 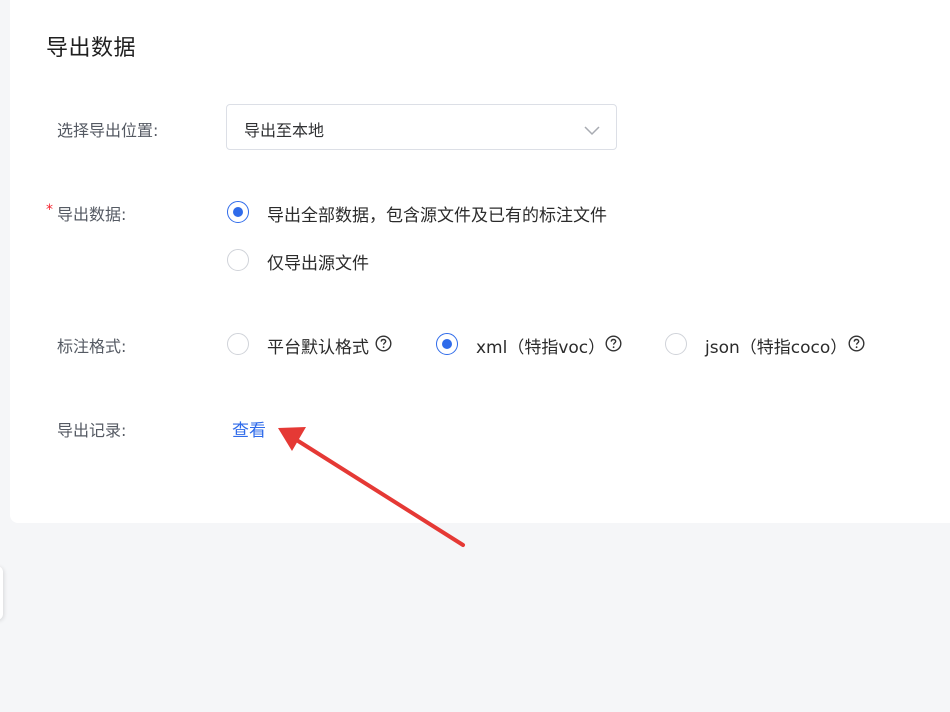 What do you see at coordinates (92, 214) in the screenshot?
I see `export-data-label: 导出数据:` at bounding box center [92, 214].